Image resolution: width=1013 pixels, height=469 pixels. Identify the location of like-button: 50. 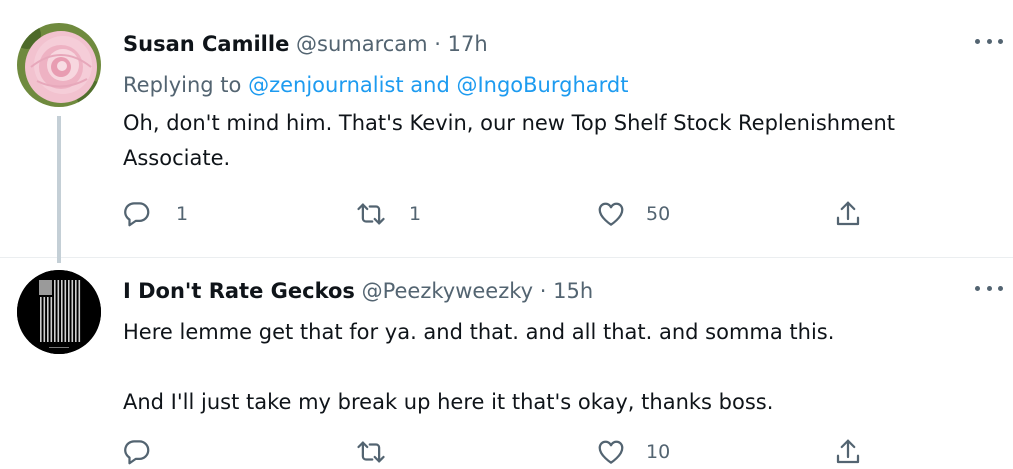
(633, 214).